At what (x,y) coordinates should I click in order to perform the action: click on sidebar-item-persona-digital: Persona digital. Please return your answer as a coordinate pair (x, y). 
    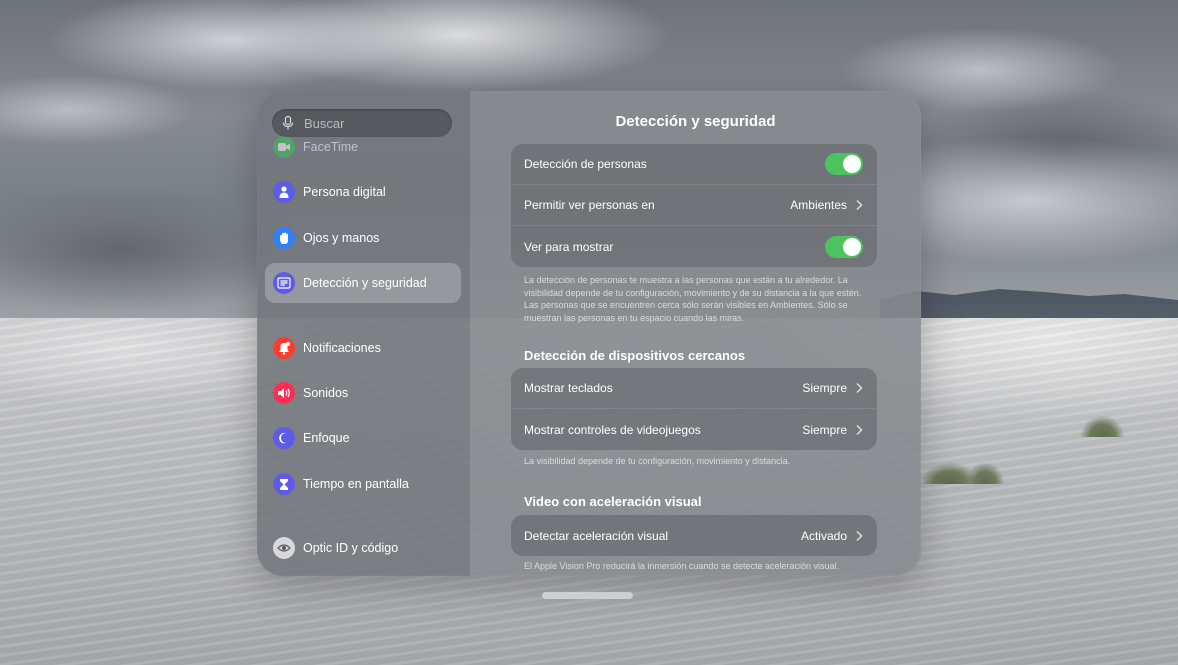
    Looking at the image, I should click on (363, 192).